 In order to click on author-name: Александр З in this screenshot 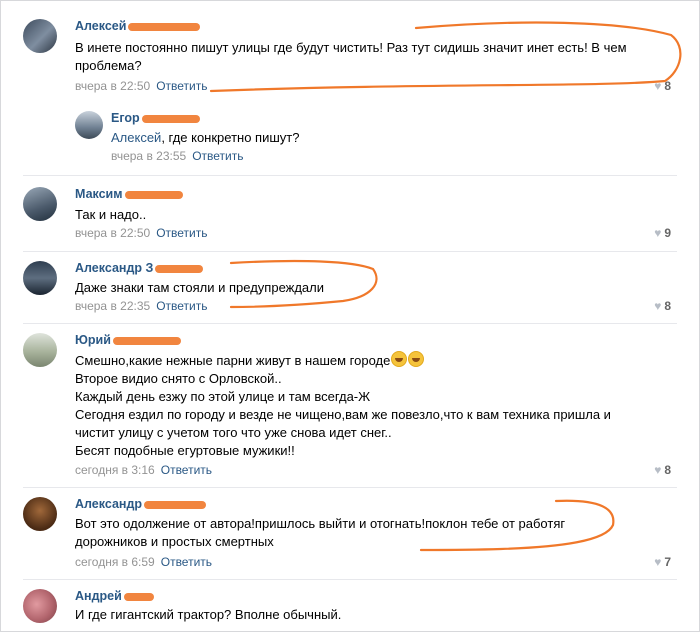, I will do `click(139, 268)`.